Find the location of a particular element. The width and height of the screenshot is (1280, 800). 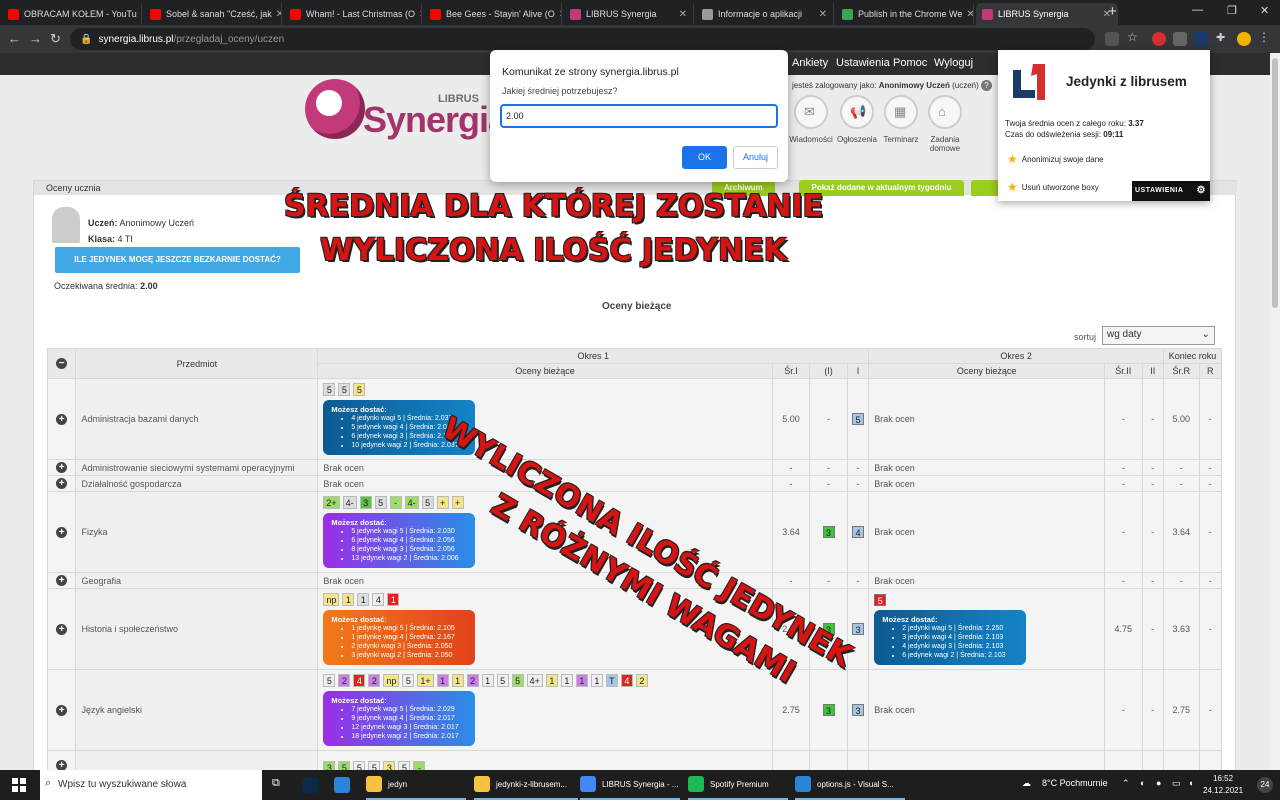

volume-icon: ◖ is located at coordinates (1190, 783).